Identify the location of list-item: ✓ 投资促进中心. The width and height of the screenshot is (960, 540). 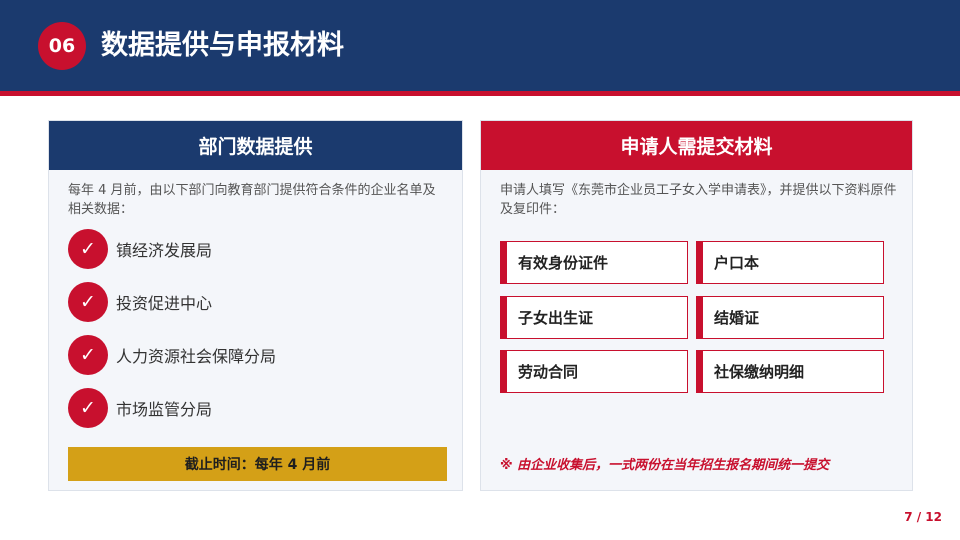
(172, 302).